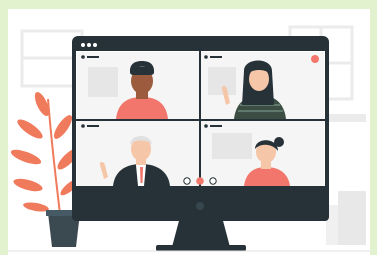 This screenshot has width=377, height=255. Describe the element at coordinates (45, 152) in the screenshot. I see `plant-leaves` at that location.